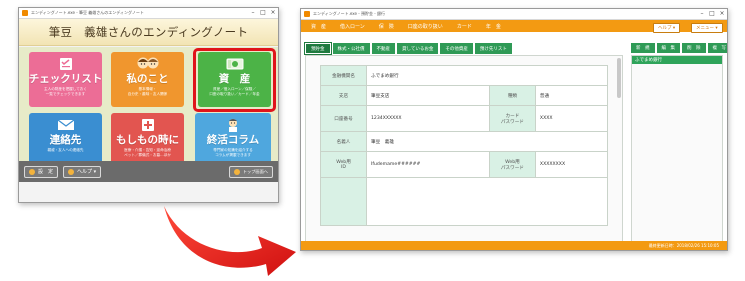 This screenshot has width=745, height=281. Describe the element at coordinates (487, 141) in the screenshot. I see `holder-field: 筆豆 義雄` at that location.